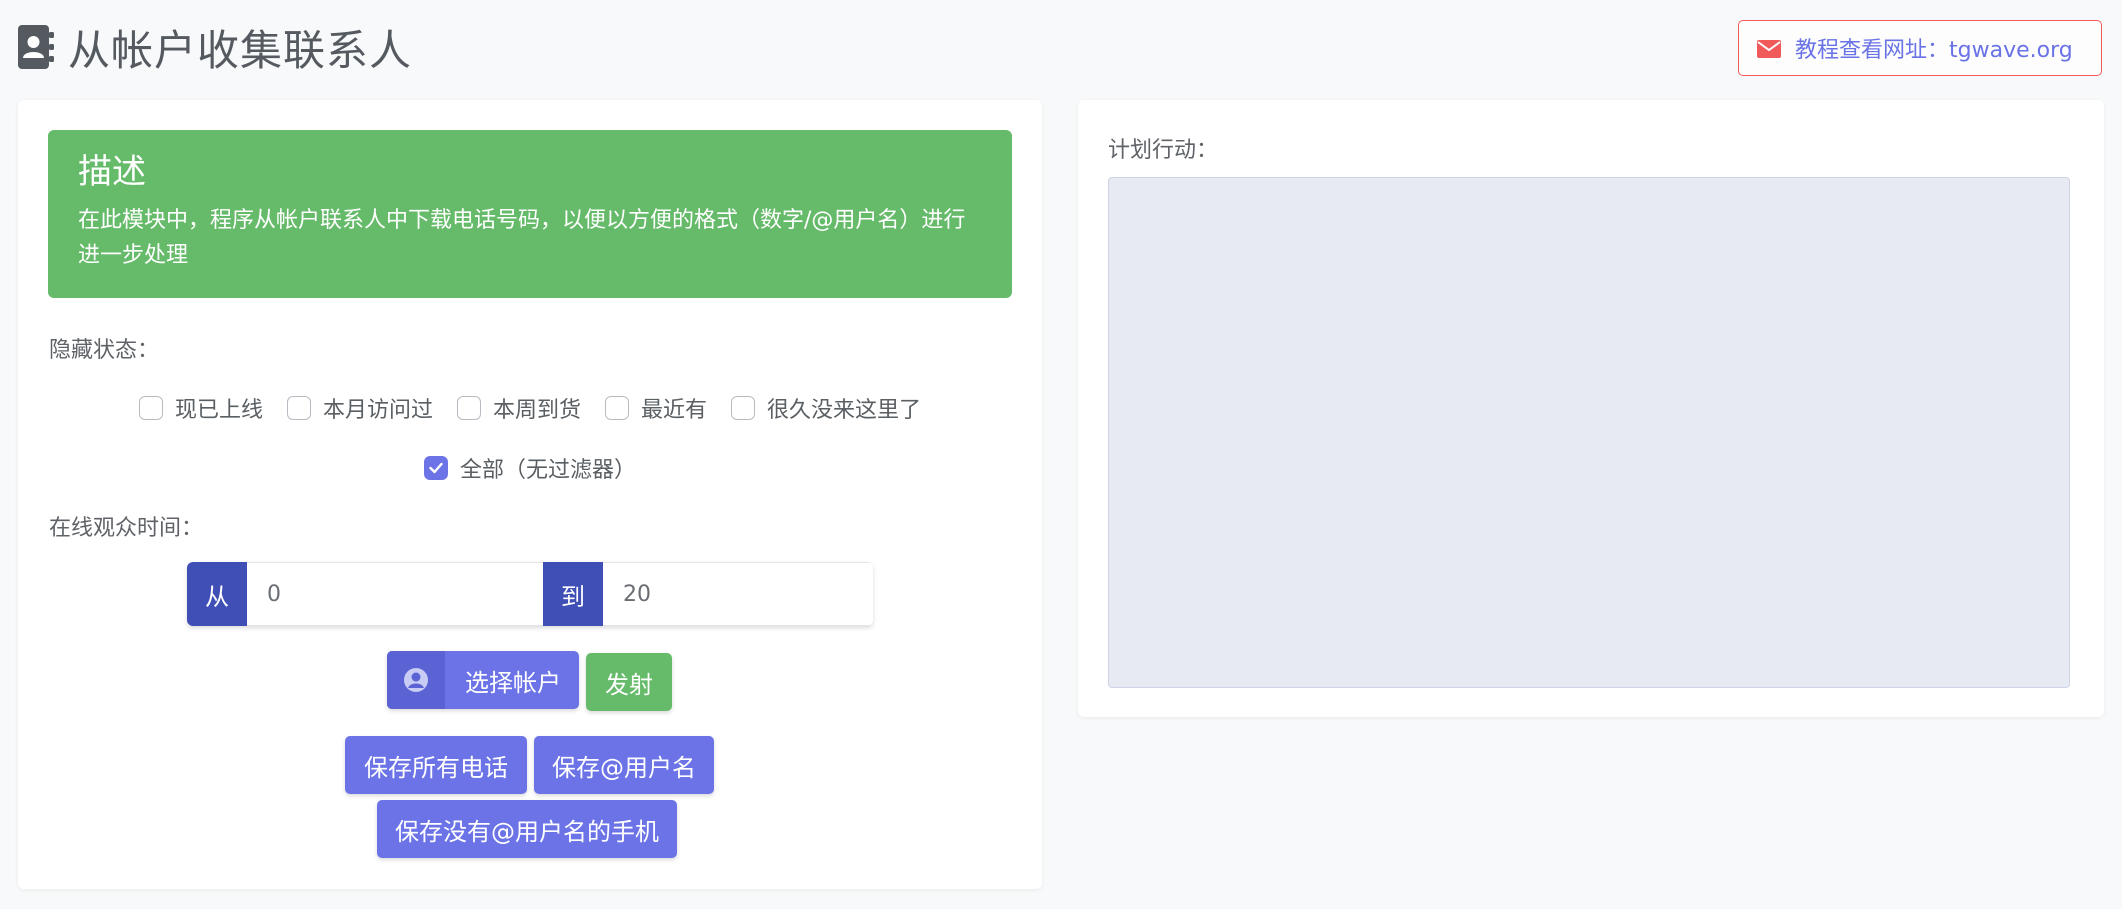  I want to click on online-time-label: 在线观众时间：, so click(126, 528).